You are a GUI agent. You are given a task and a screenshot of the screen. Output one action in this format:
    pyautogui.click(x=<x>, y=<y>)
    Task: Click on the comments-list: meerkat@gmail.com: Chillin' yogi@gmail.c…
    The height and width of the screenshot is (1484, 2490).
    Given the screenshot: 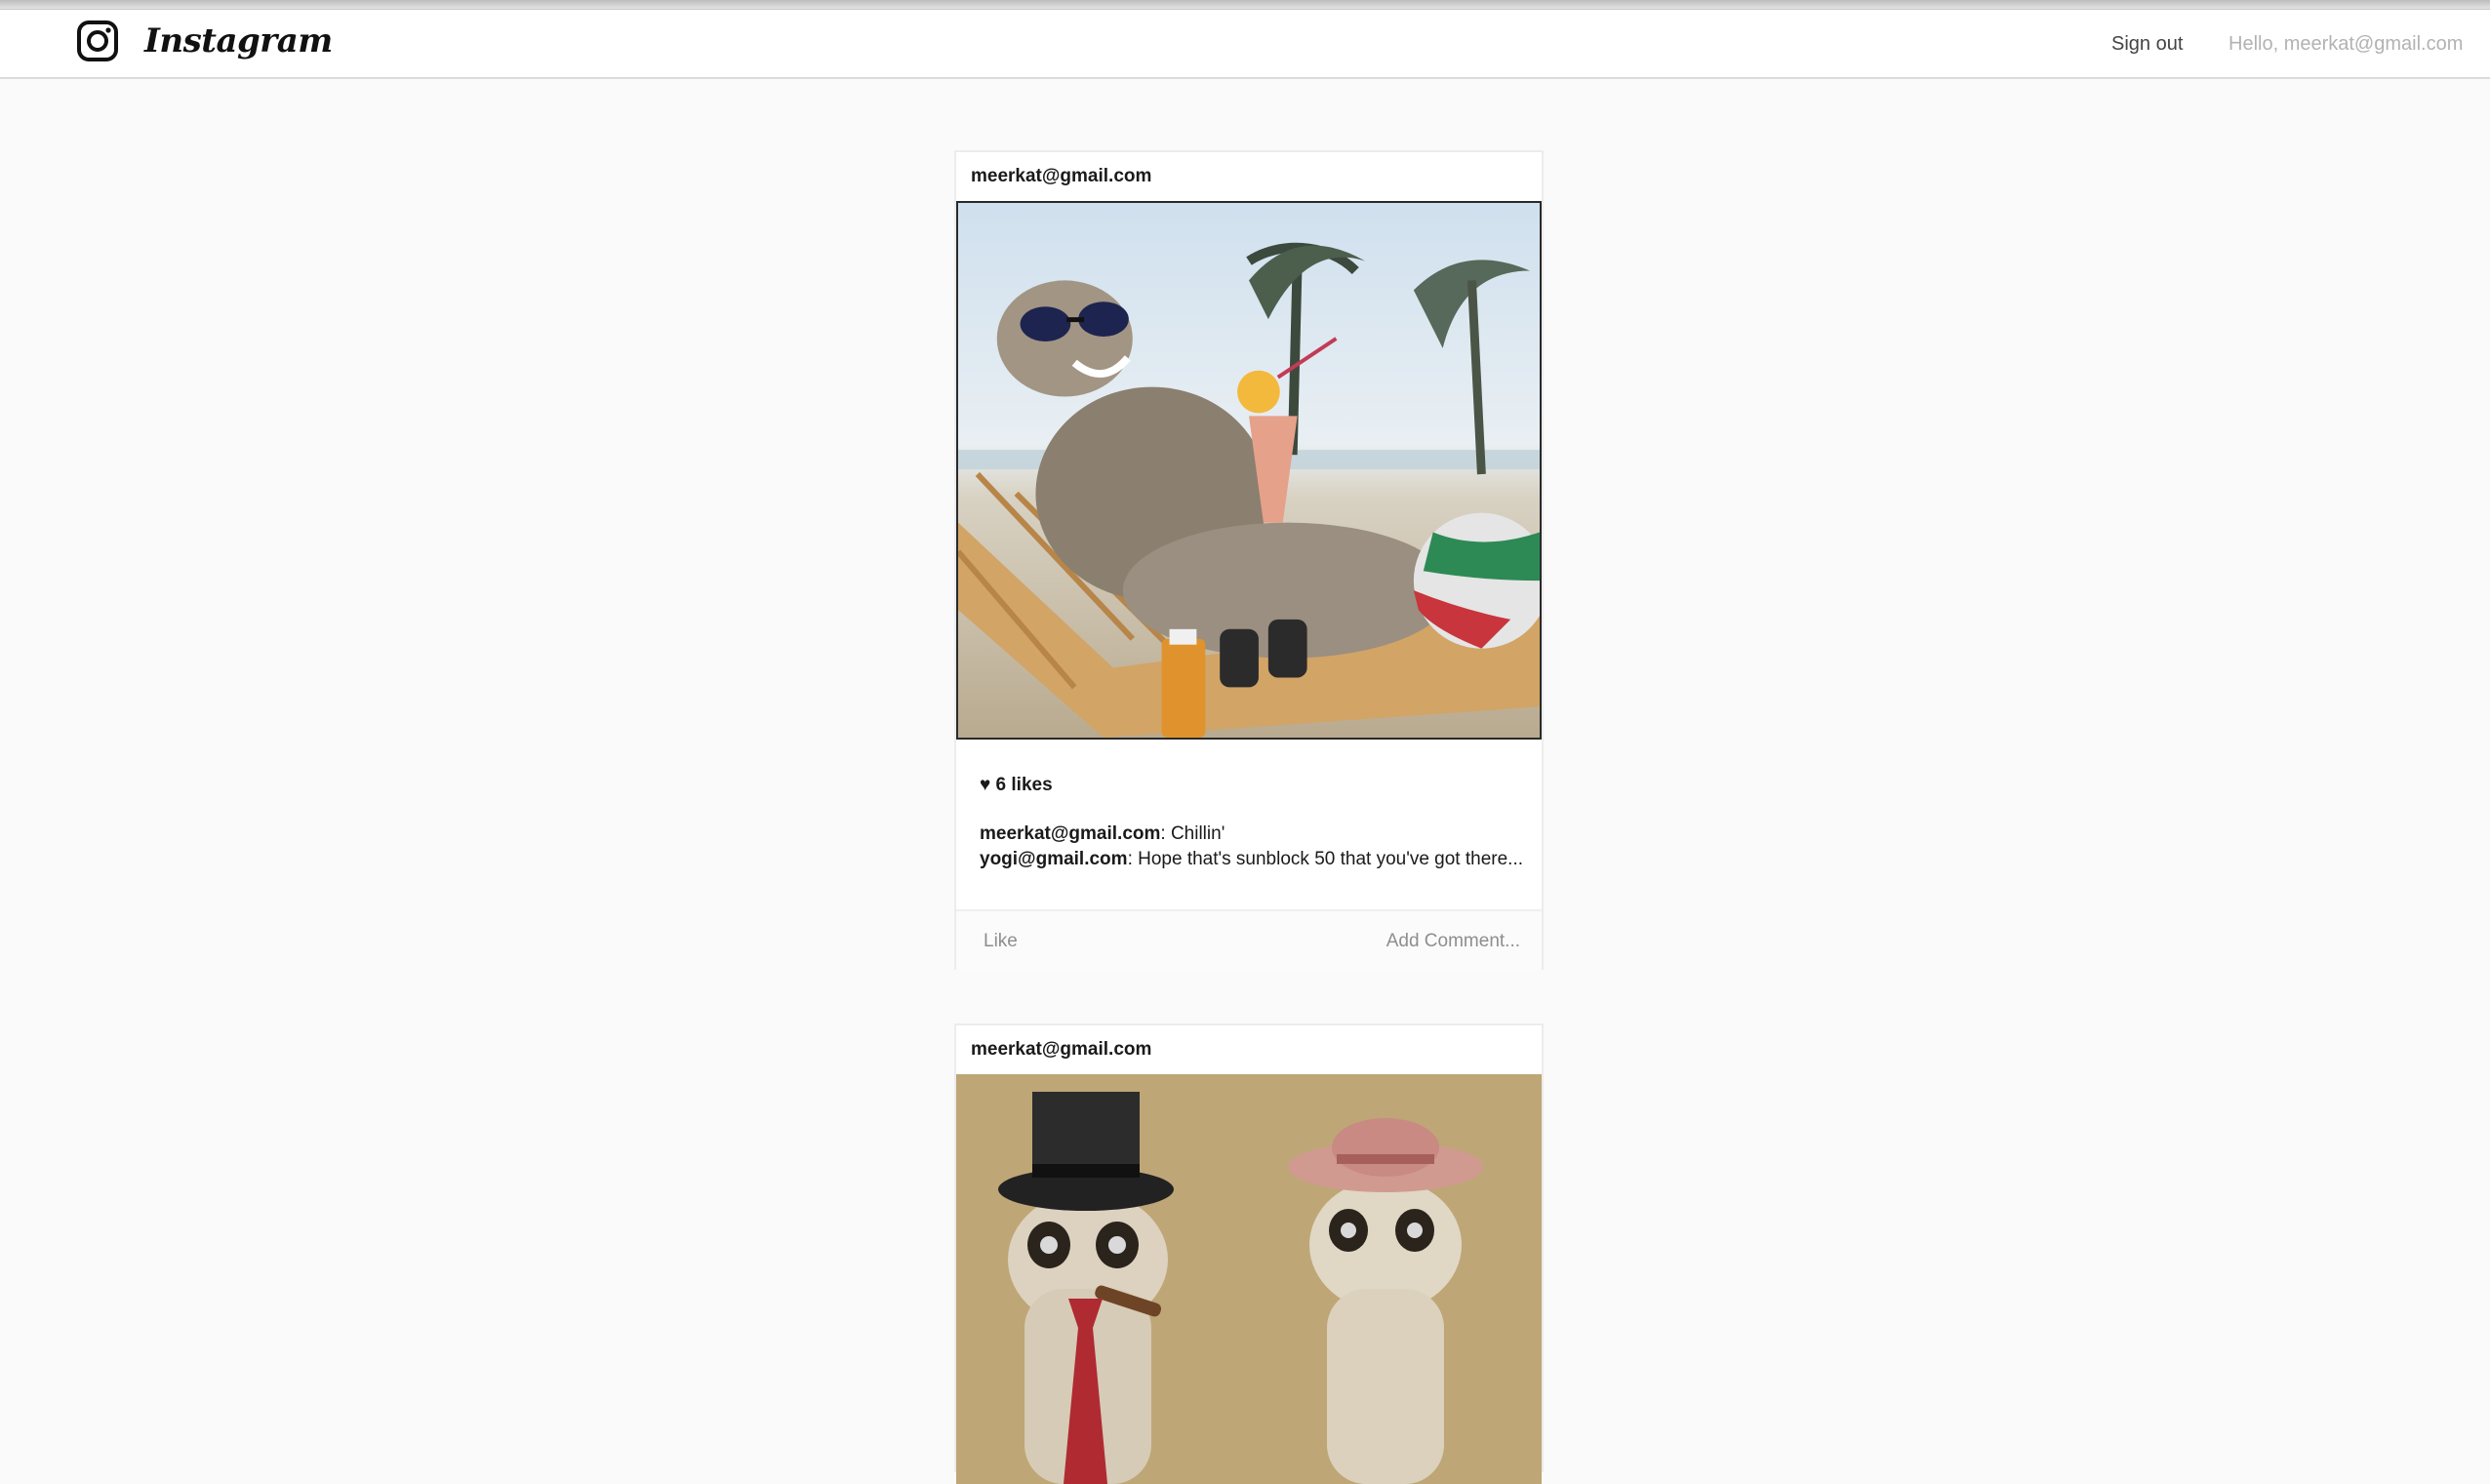 What is the action you would take?
    pyautogui.click(x=1253, y=847)
    